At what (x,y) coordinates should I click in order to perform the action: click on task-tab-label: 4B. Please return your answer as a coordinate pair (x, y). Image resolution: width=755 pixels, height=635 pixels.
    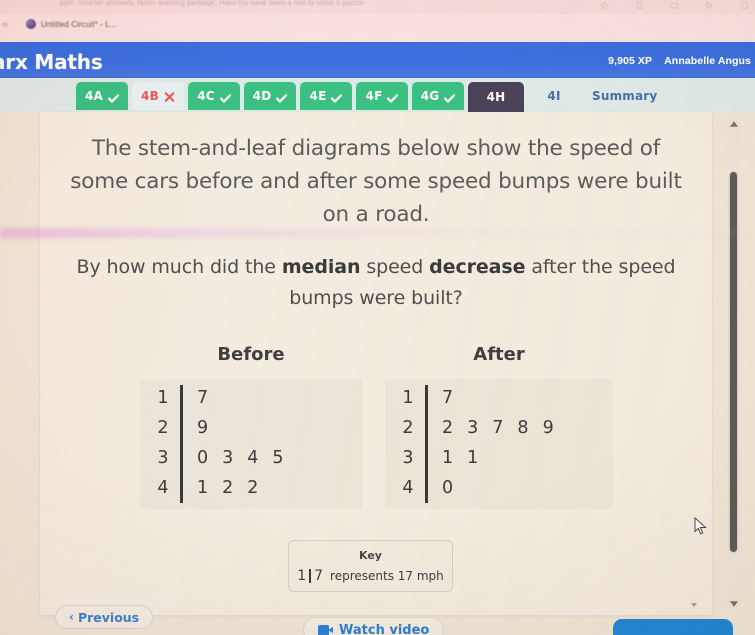
    Looking at the image, I should click on (150, 96).